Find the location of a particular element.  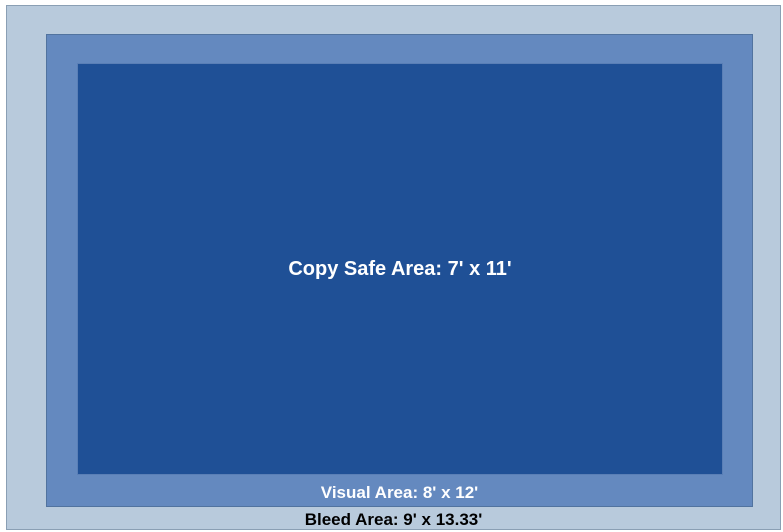

copy-safe-area-label: Copy Safe Area: 7' x 11' is located at coordinates (400, 269).